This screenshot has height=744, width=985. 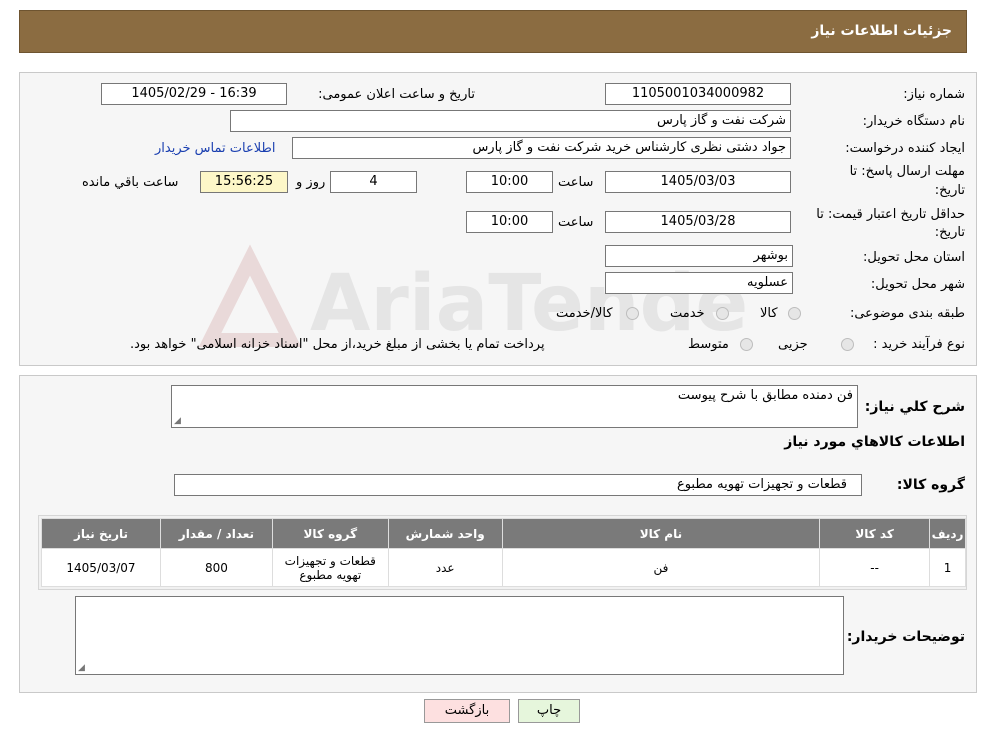 I want to click on category-option-goods-service: کالا/خدمت, so click(x=584, y=313).